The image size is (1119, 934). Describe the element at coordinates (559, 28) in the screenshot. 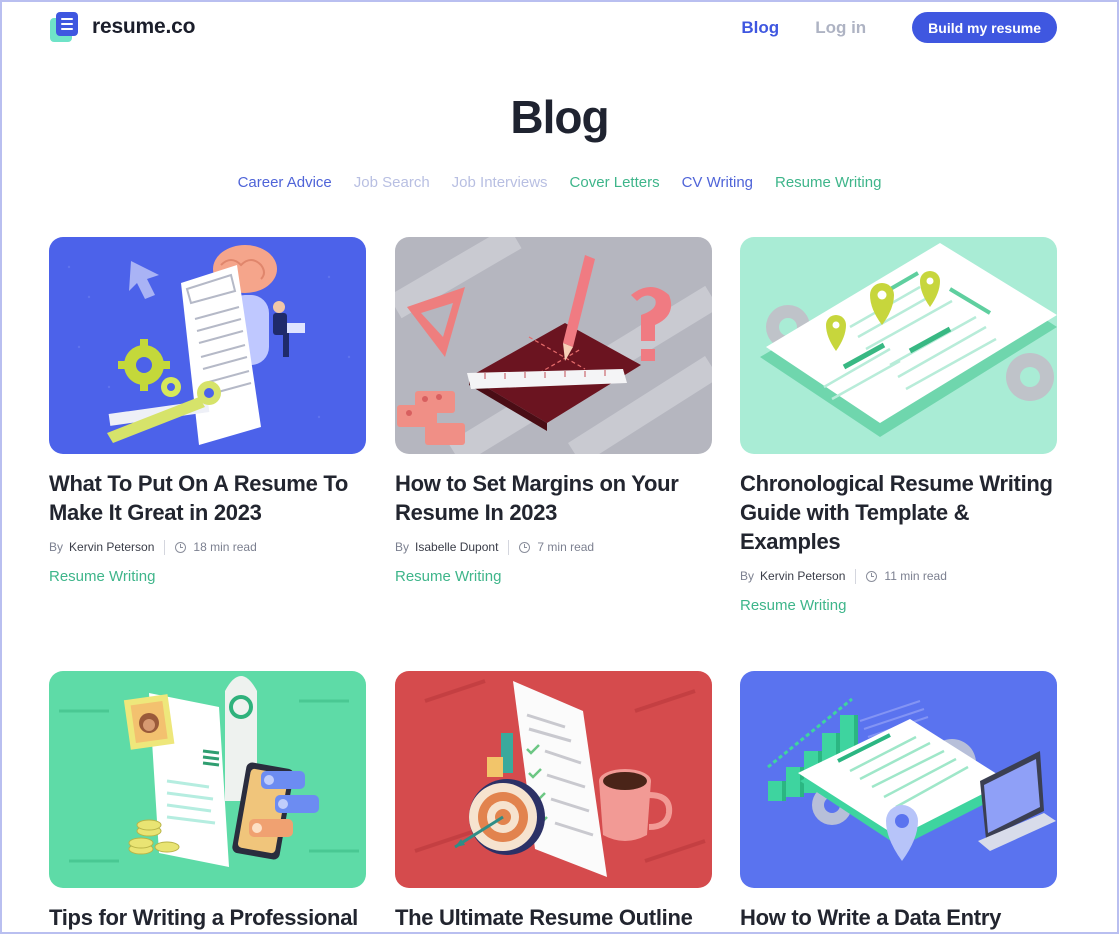

I see `site-header: resume.co Blog Log in Build my resume` at that location.